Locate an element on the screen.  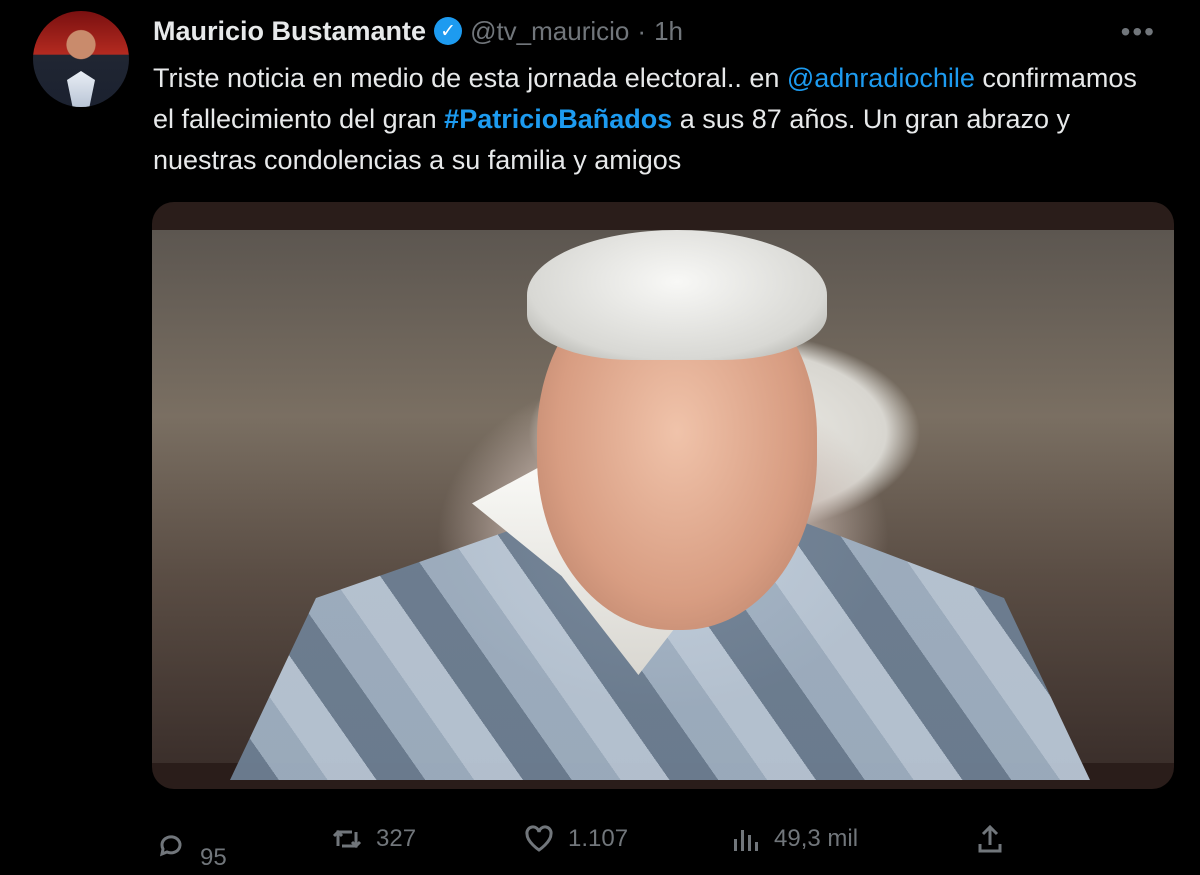
retweet-count: 327 is located at coordinates (396, 838).